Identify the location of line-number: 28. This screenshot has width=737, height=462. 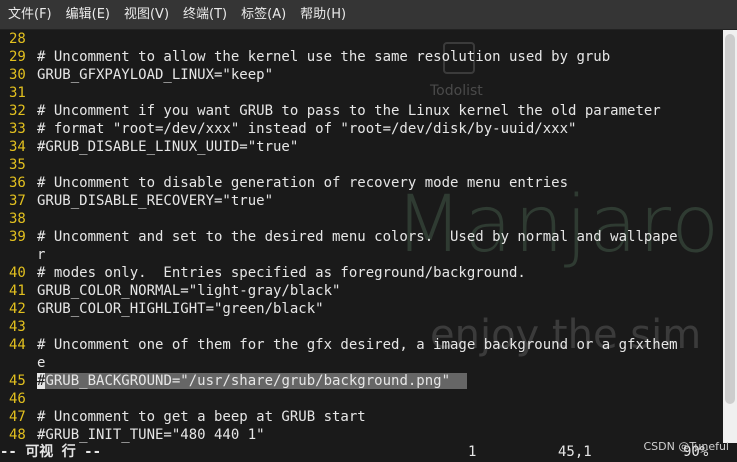
(17, 39).